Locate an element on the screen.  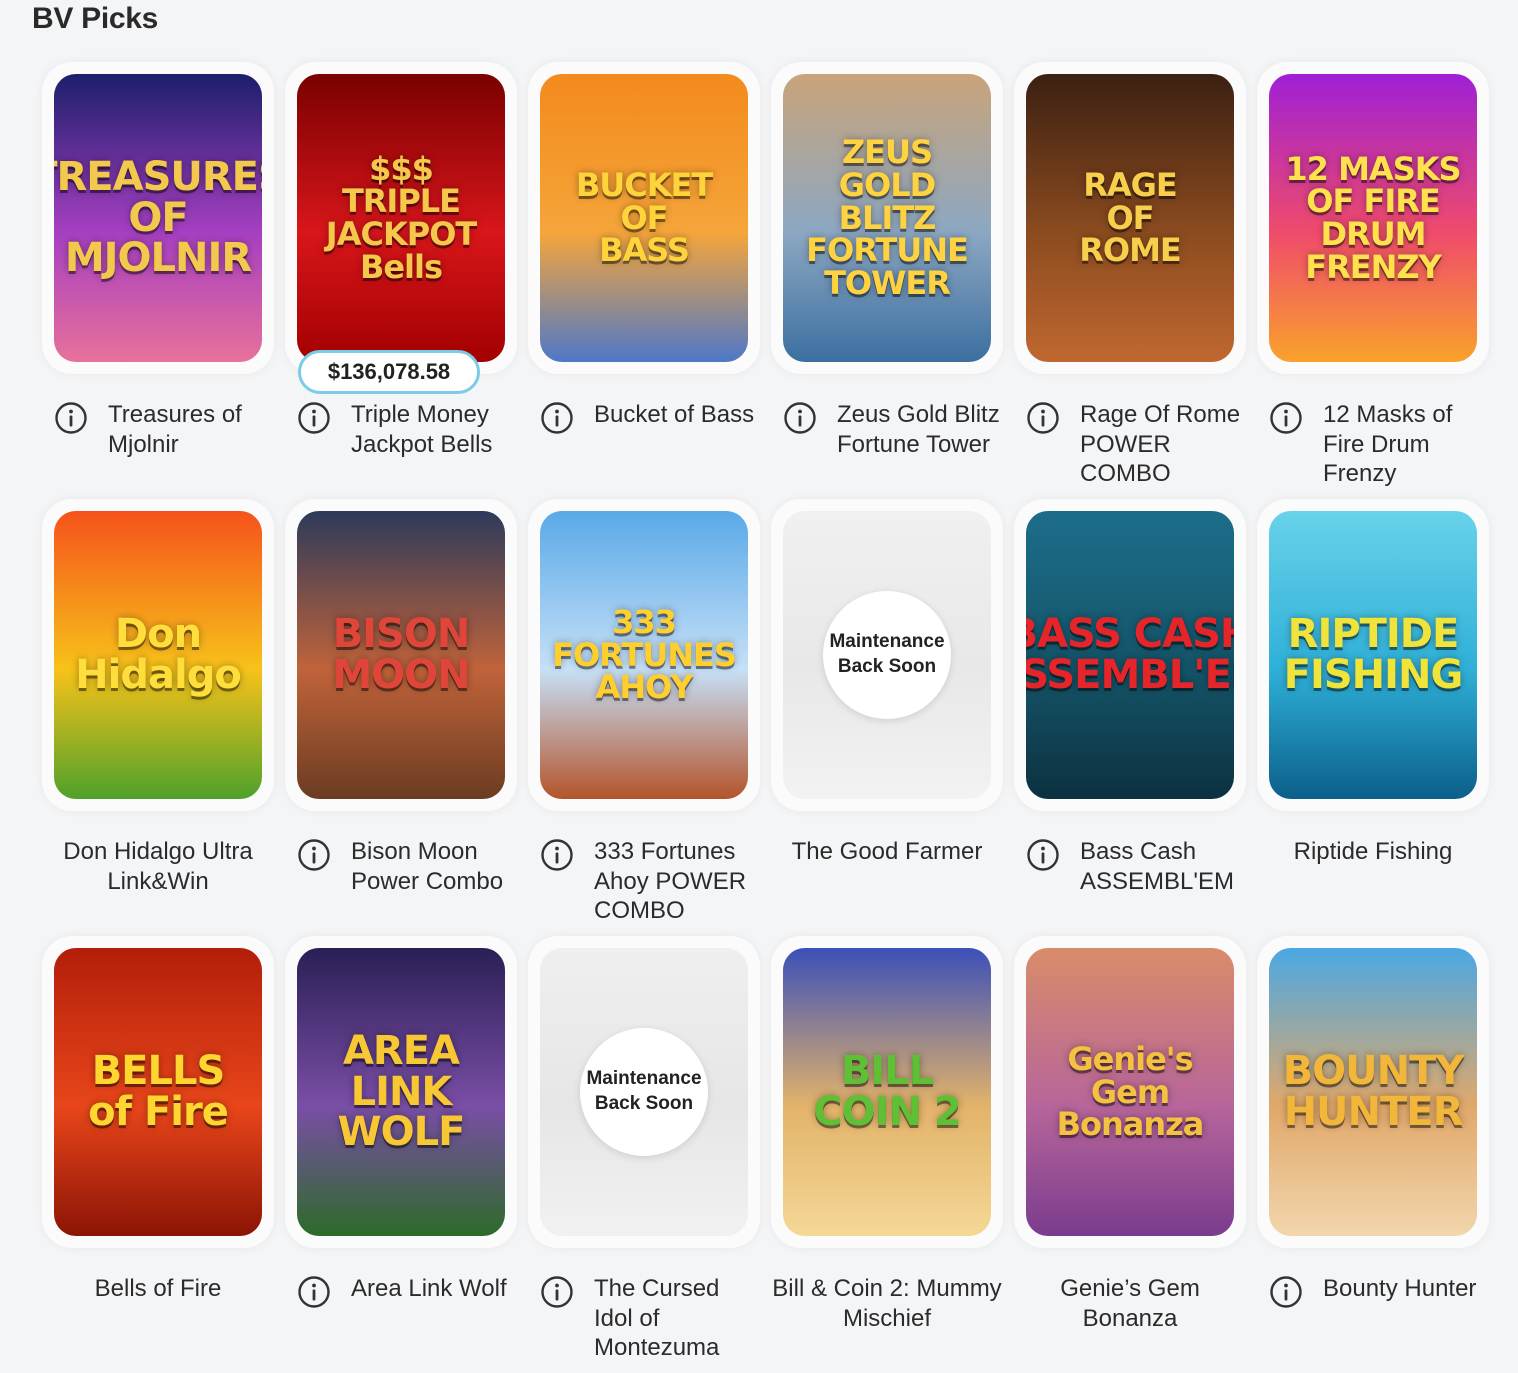
game-tile: BOUNTY HUNTER Bounty Hunter is located at coordinates (1373, 1154).